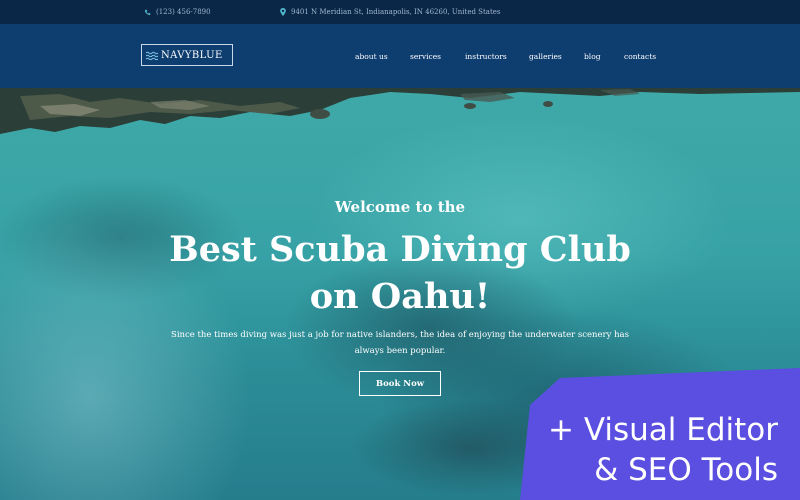 The height and width of the screenshot is (500, 800). Describe the element at coordinates (663, 430) in the screenshot. I see `promo-line-1: + Visual Editor` at that location.